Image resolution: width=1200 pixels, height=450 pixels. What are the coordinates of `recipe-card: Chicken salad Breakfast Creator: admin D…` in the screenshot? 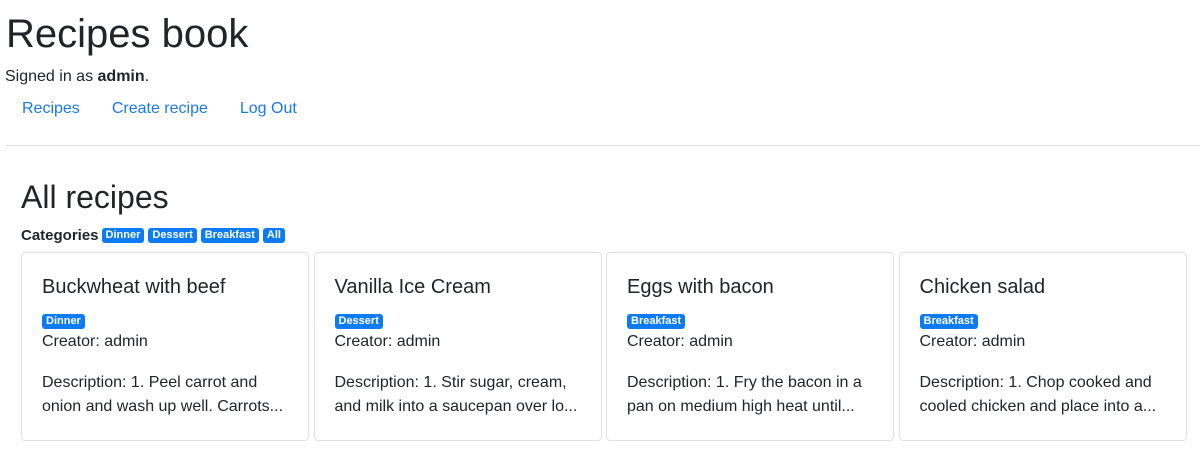 It's located at (1042, 346).